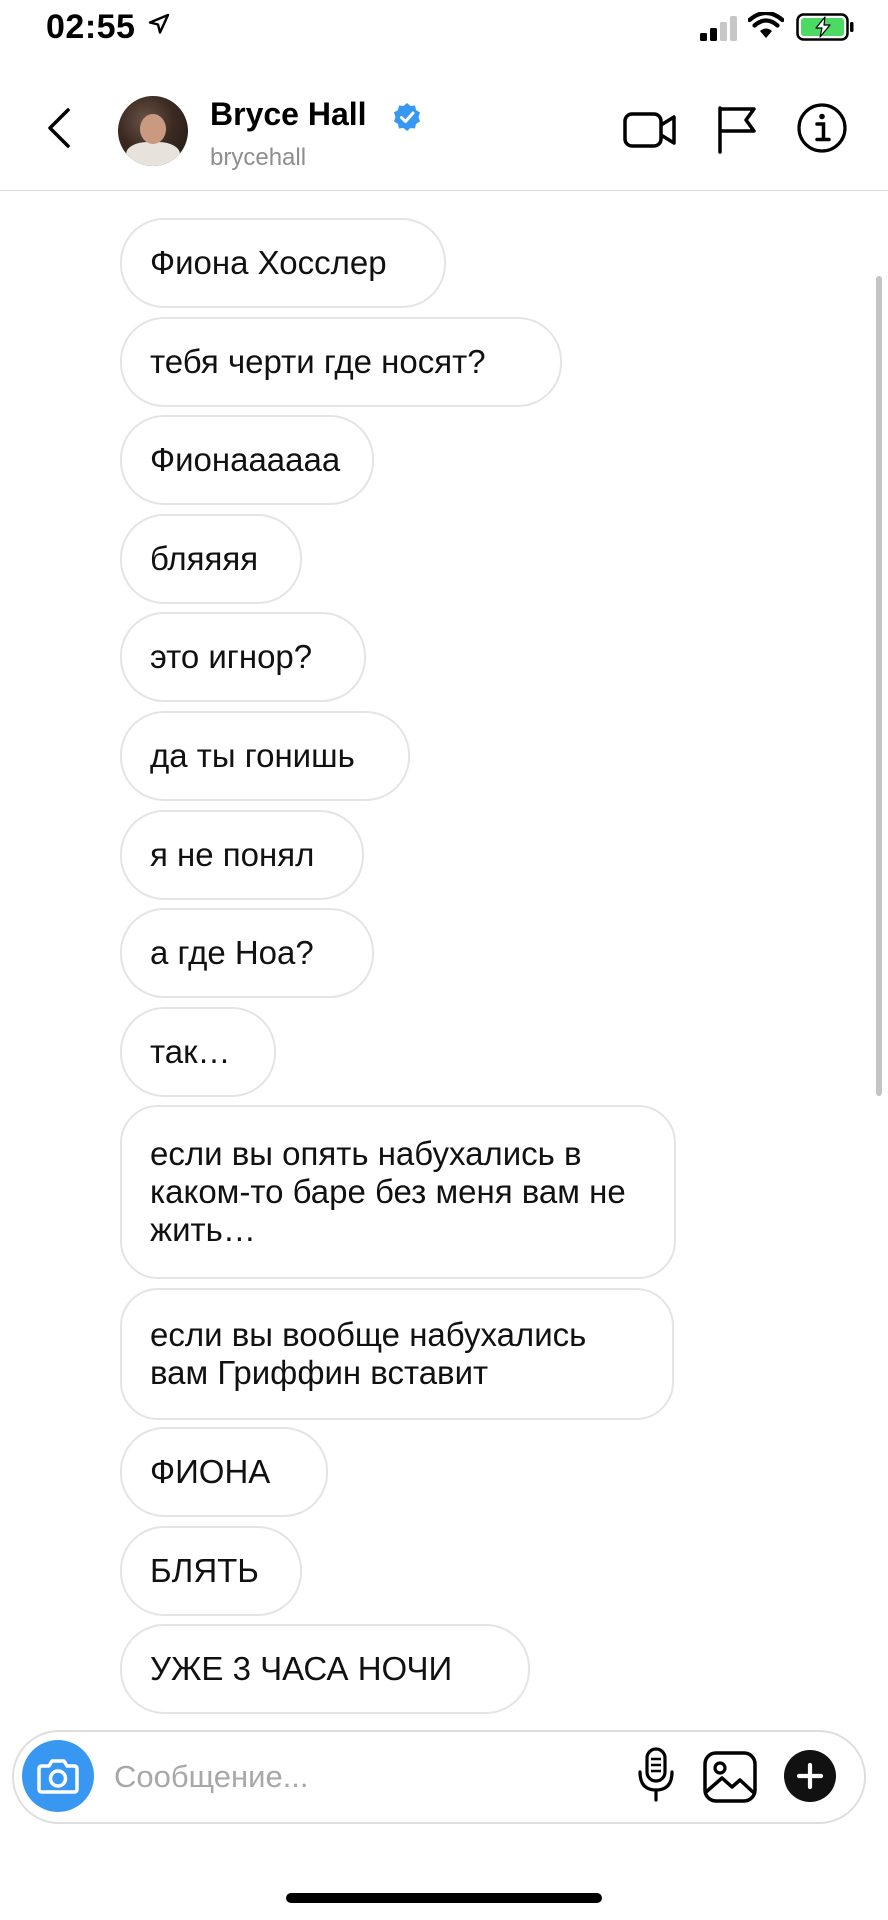 The image size is (888, 1920). What do you see at coordinates (252, 755) in the screenshot?
I see `message-text: да ты гонишь` at bounding box center [252, 755].